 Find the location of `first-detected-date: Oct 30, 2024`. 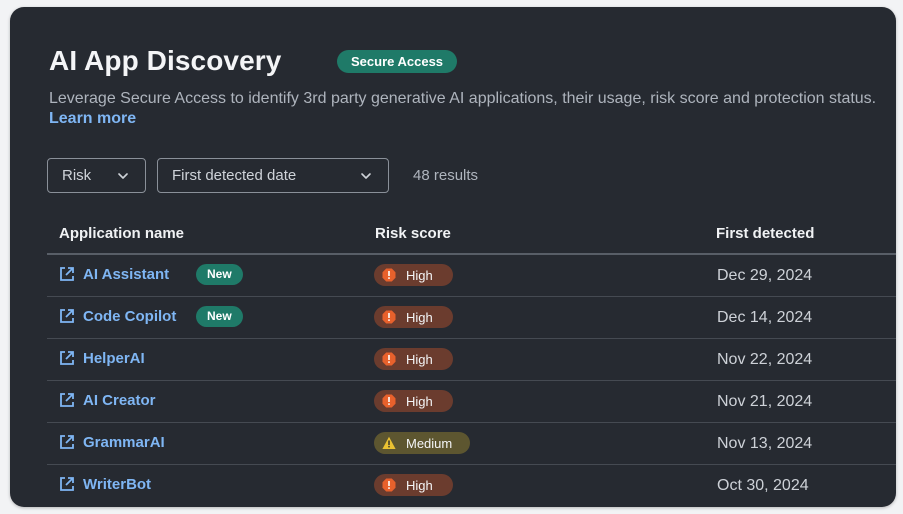

first-detected-date: Oct 30, 2024 is located at coordinates (763, 485).